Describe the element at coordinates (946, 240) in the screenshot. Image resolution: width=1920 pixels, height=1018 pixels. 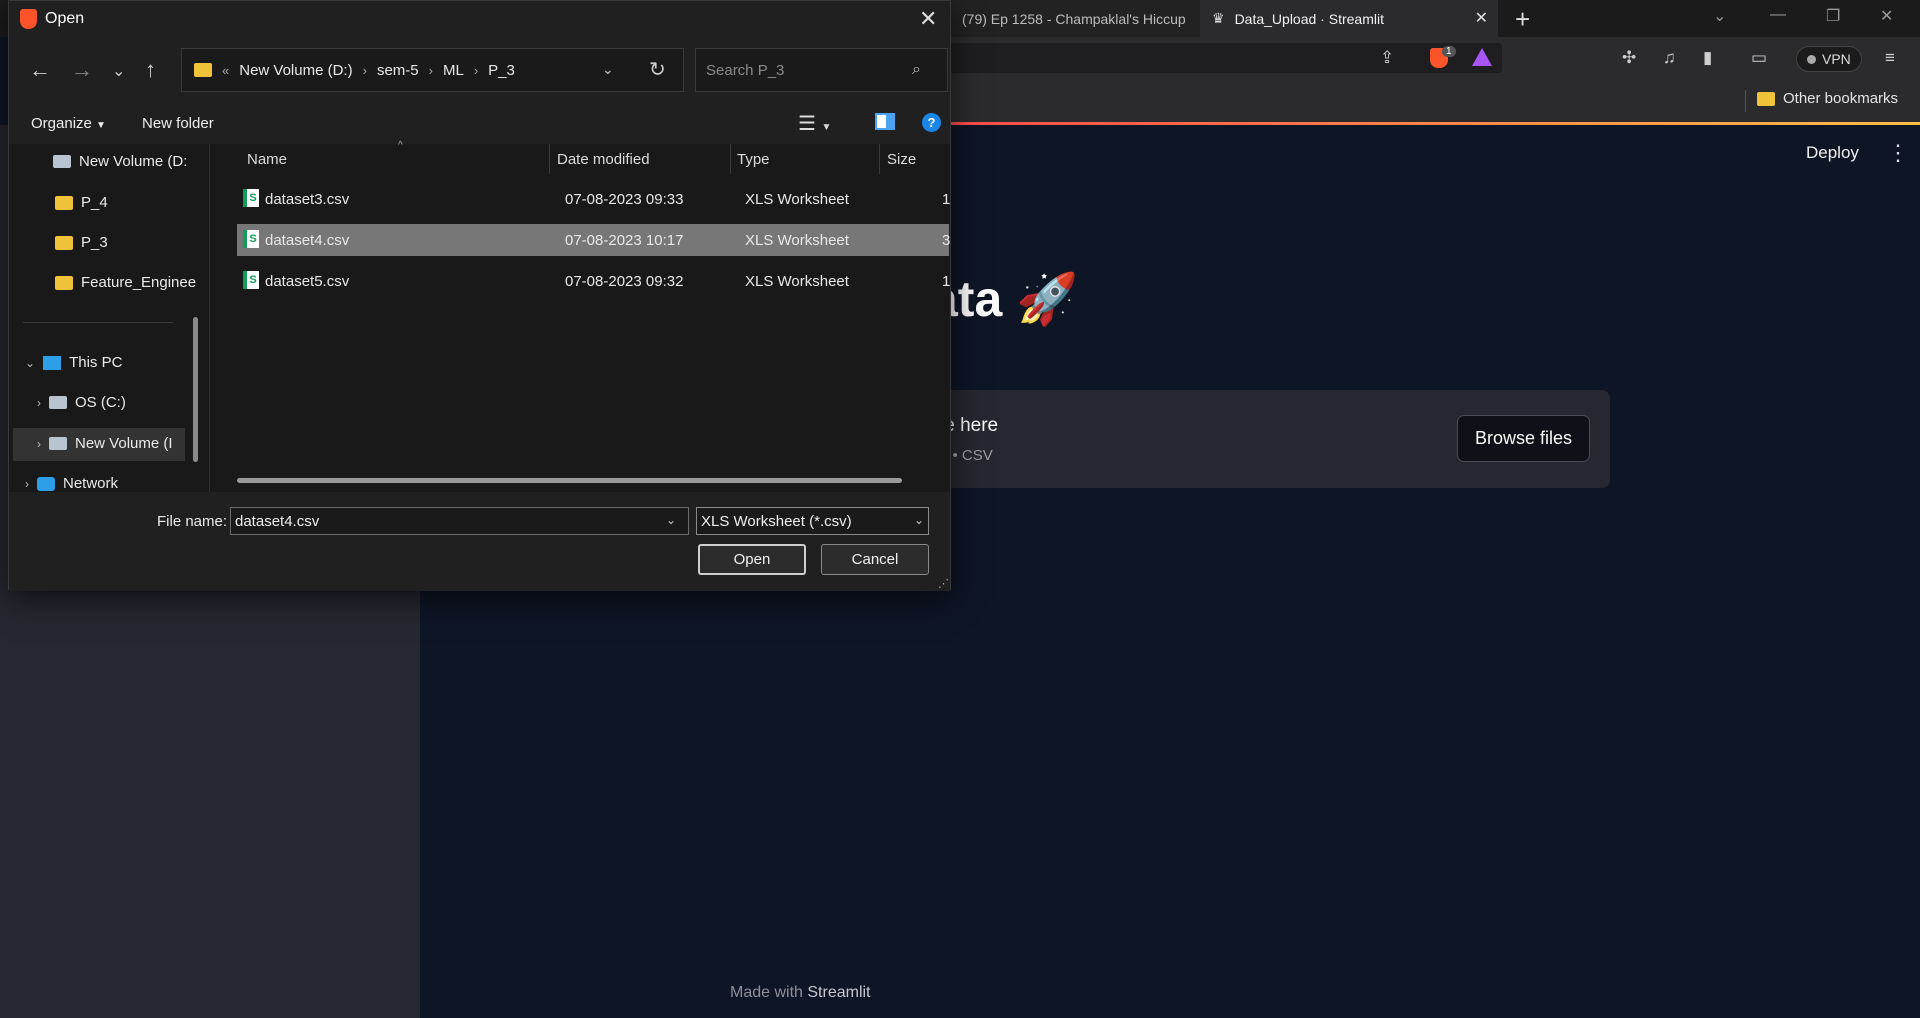
I see `file-size: 3` at that location.